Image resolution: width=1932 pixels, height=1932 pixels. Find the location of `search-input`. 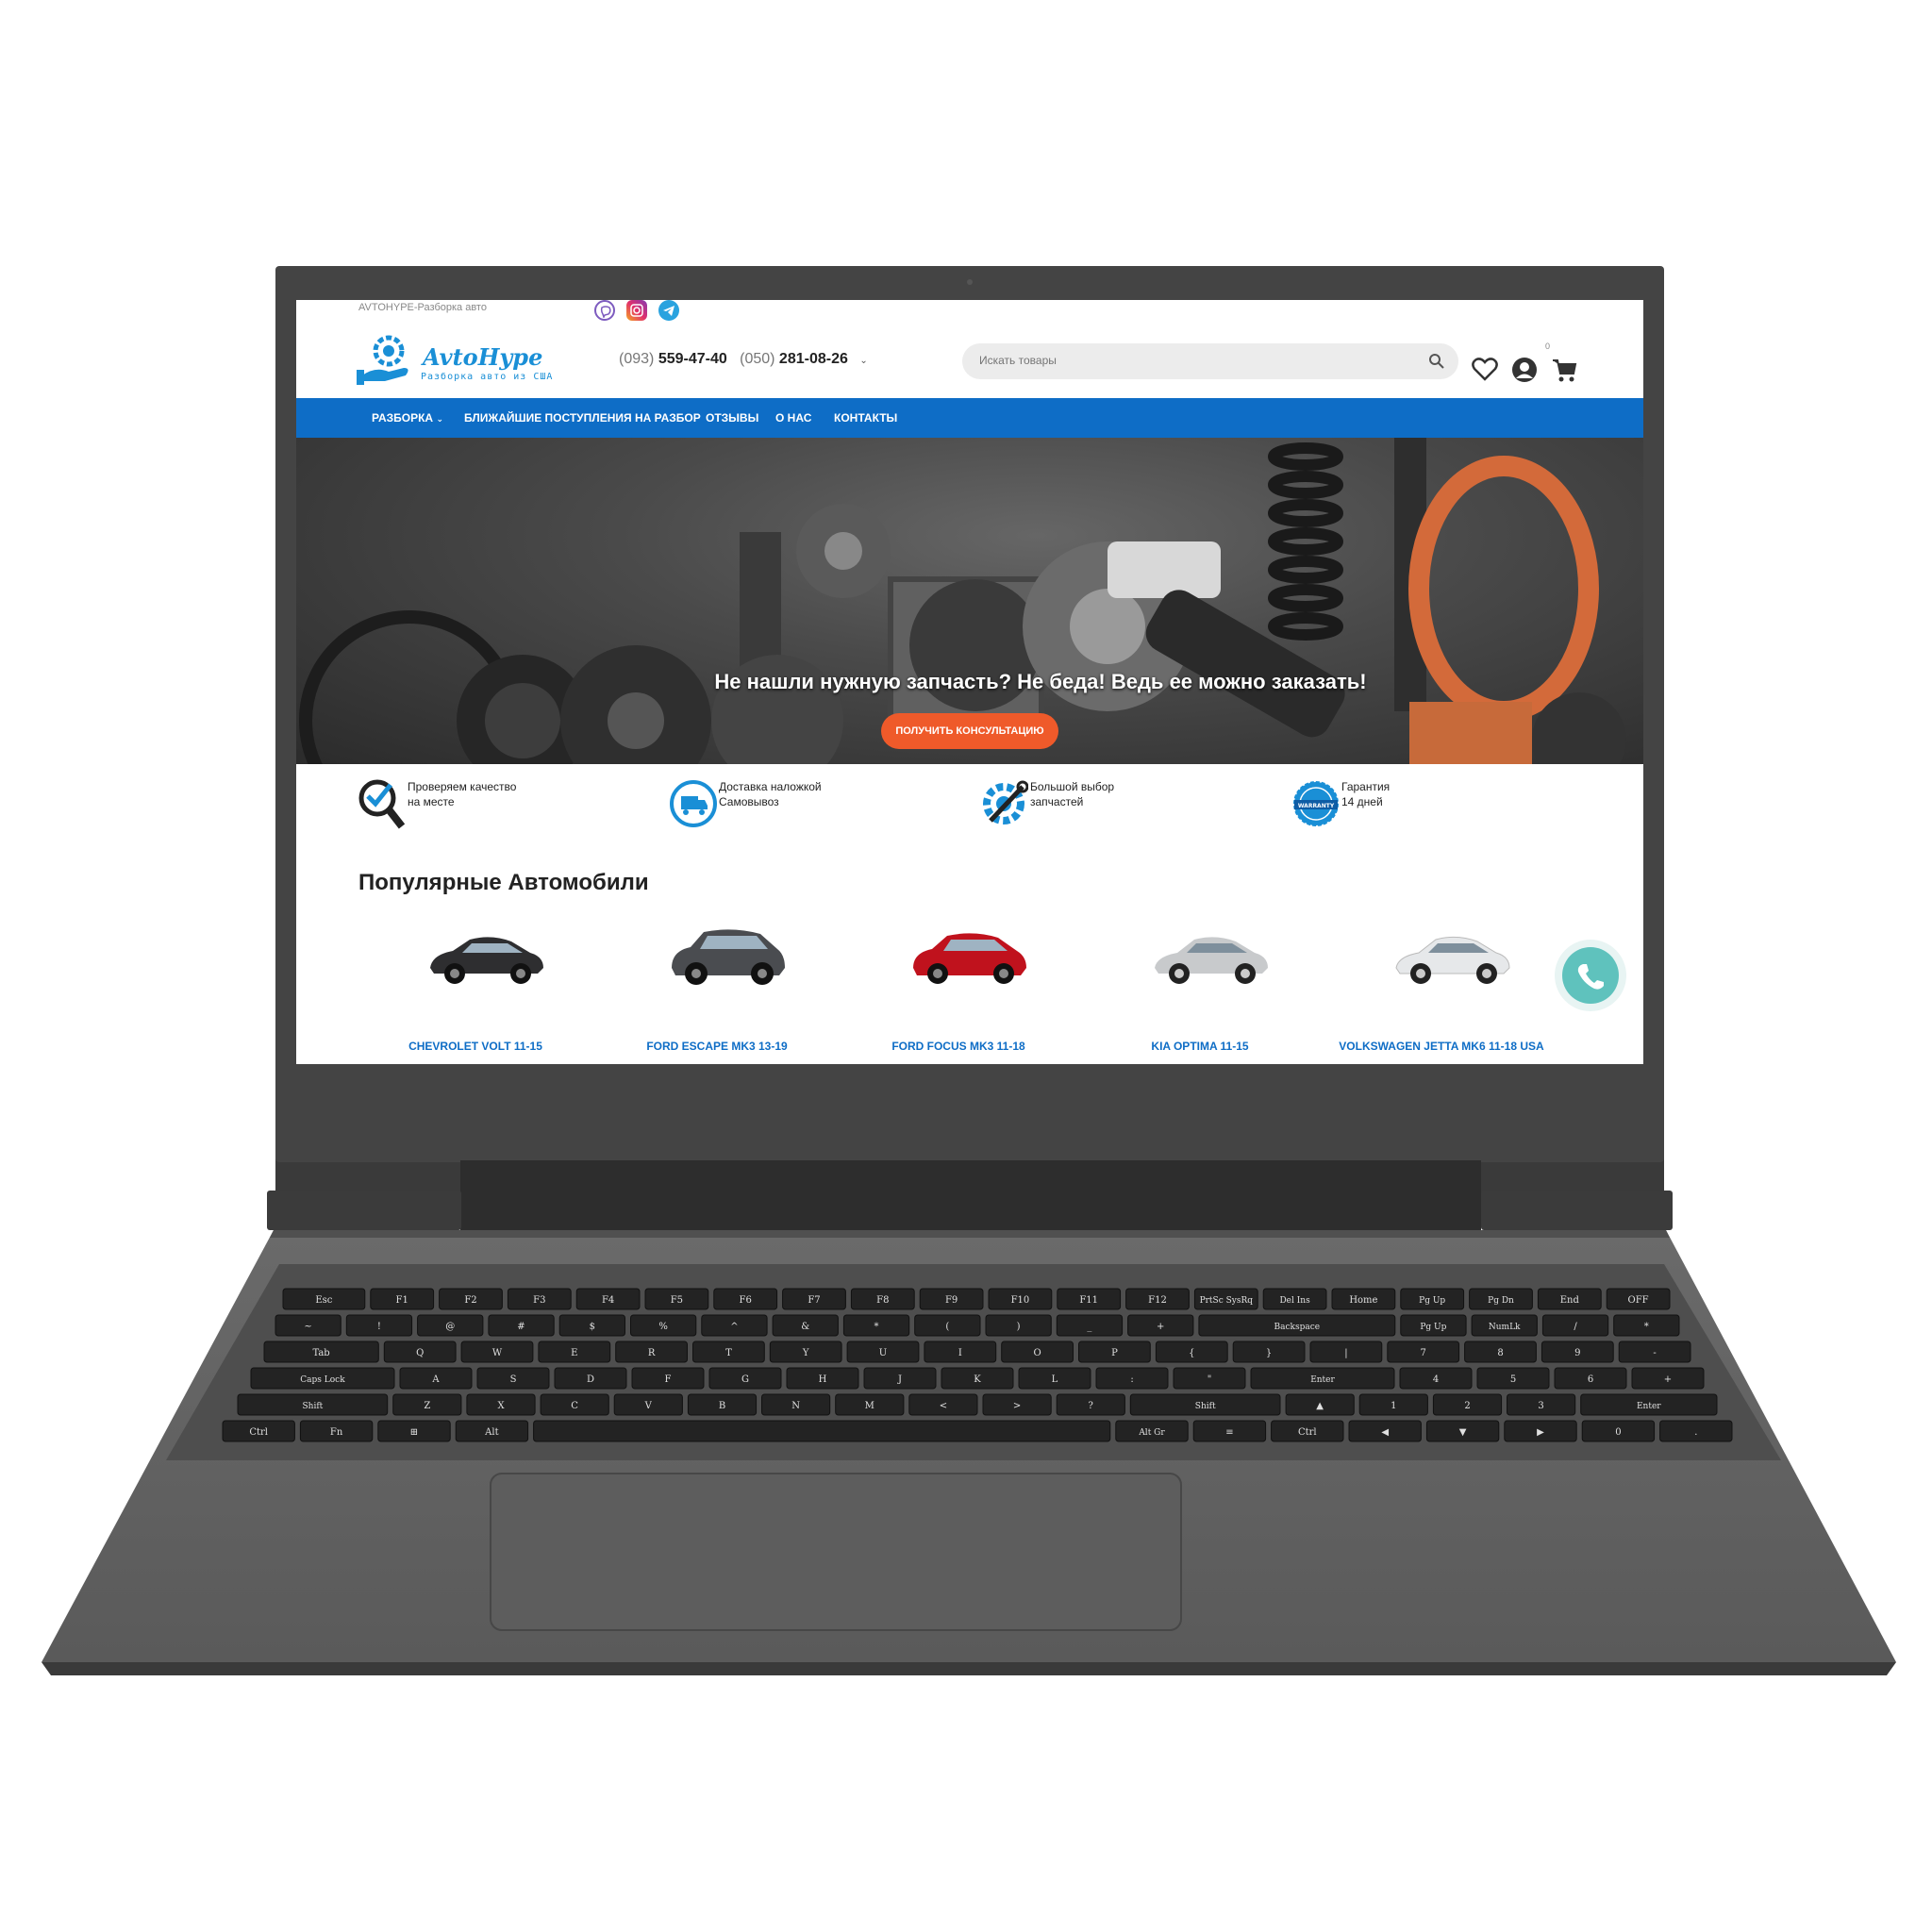

search-input is located at coordinates (1187, 361).